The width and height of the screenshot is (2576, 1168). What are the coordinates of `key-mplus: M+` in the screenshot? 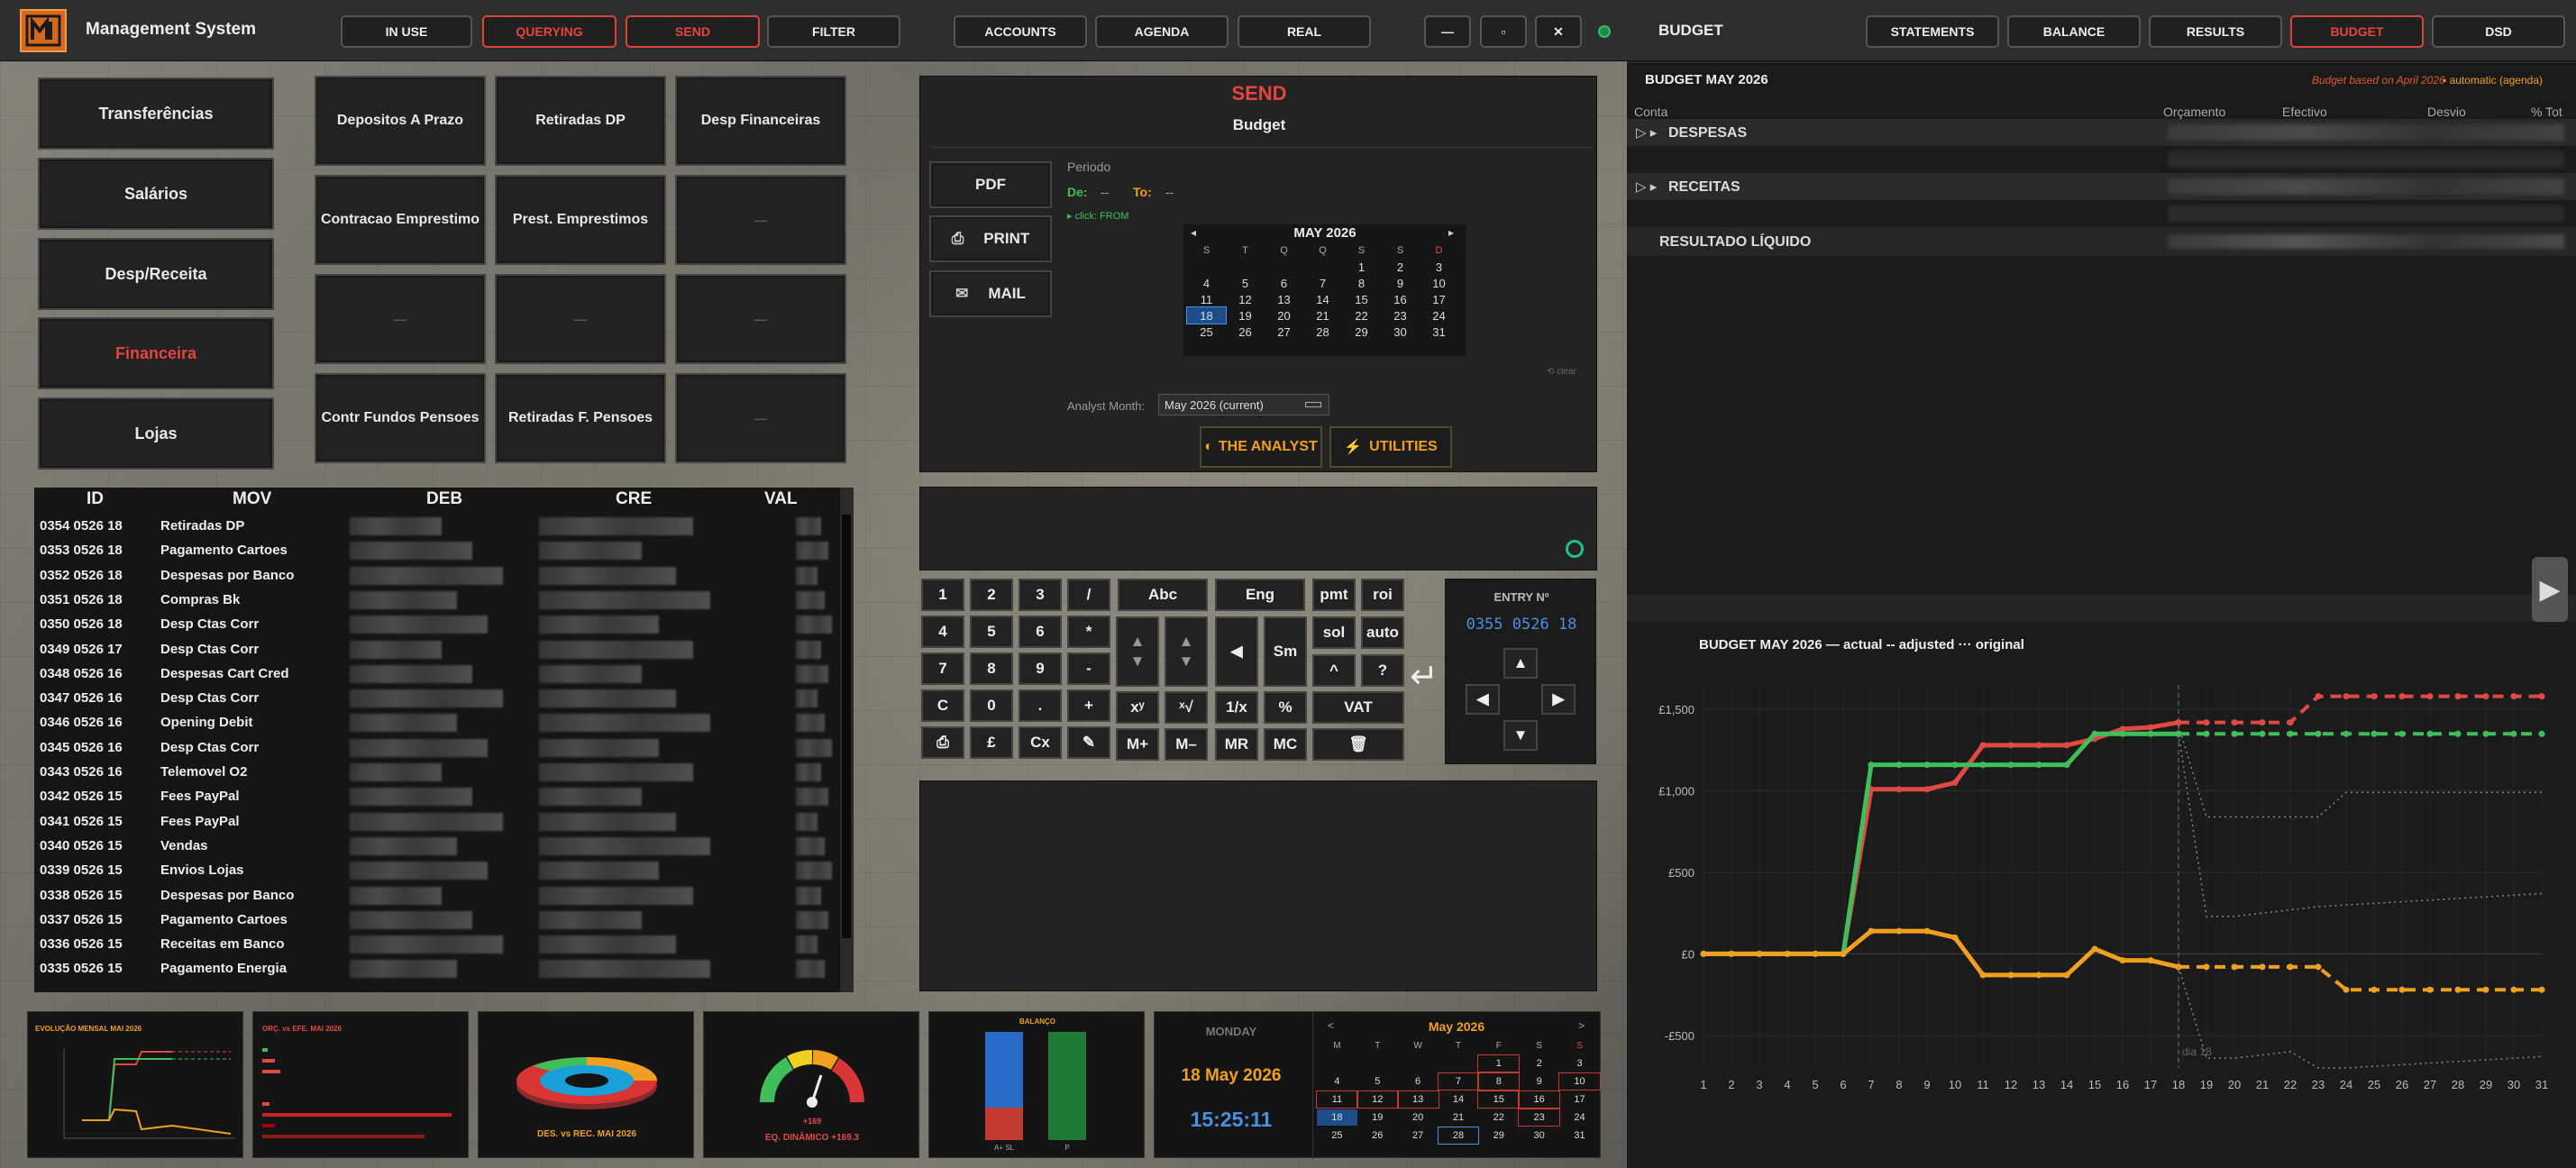 It's located at (1137, 744).